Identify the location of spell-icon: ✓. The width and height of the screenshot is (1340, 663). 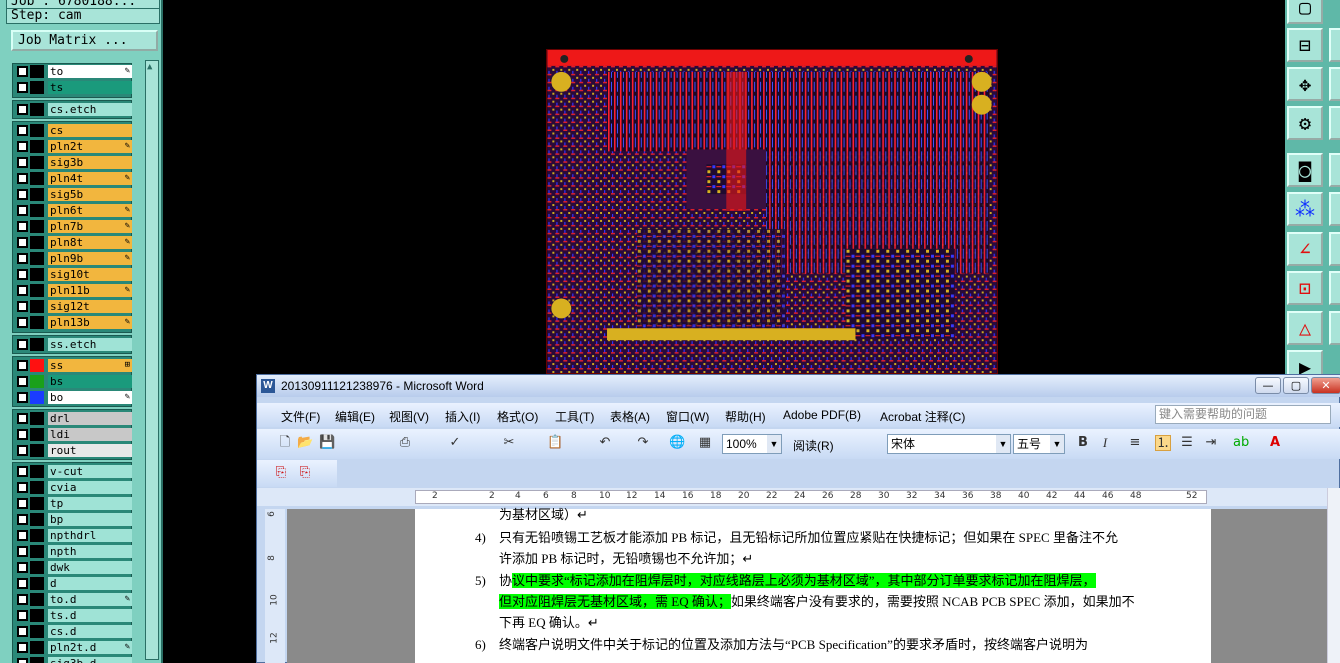
(455, 443).